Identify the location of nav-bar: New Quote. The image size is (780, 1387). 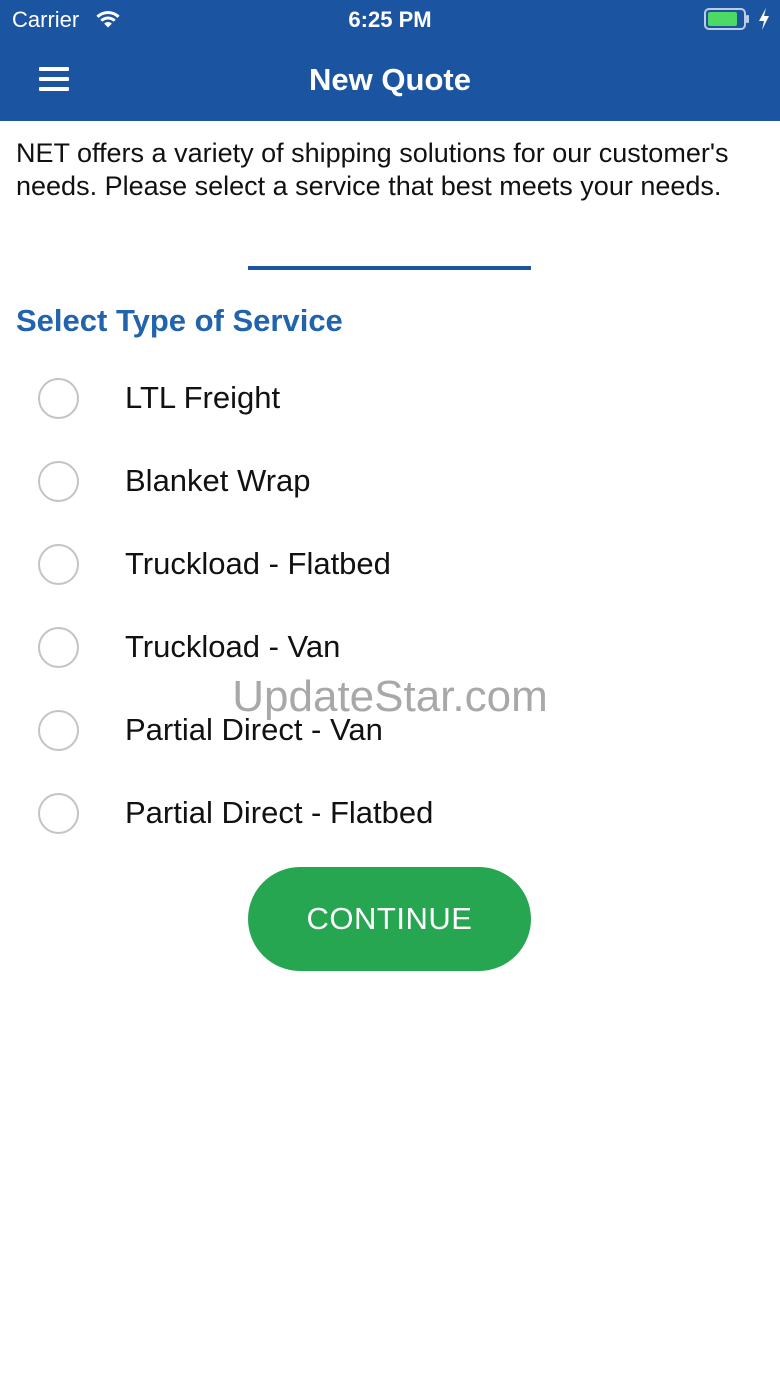
(390, 80).